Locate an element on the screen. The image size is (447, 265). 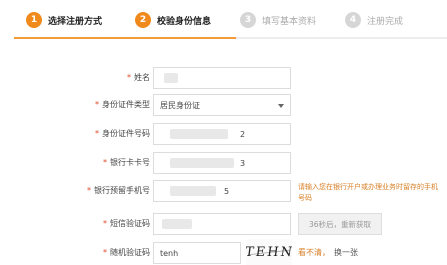
step-2: 2 校验身份信息 is located at coordinates (173, 20).